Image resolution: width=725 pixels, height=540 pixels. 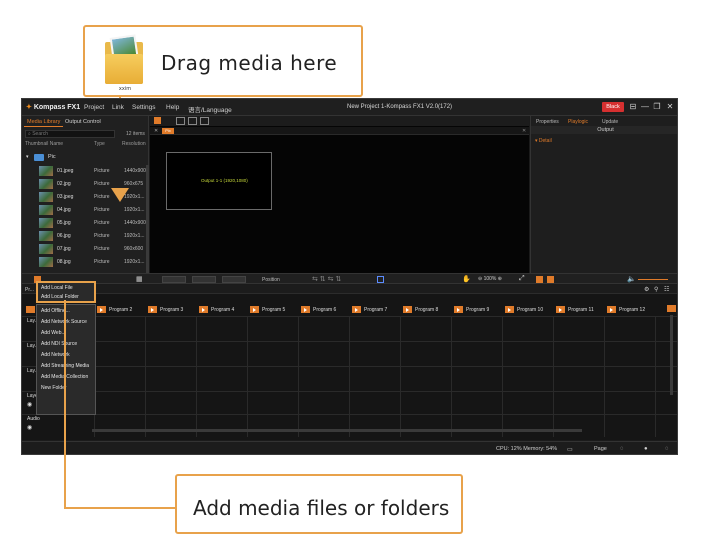 What do you see at coordinates (339, 121) in the screenshot?
I see `preview-toolbar` at bounding box center [339, 121].